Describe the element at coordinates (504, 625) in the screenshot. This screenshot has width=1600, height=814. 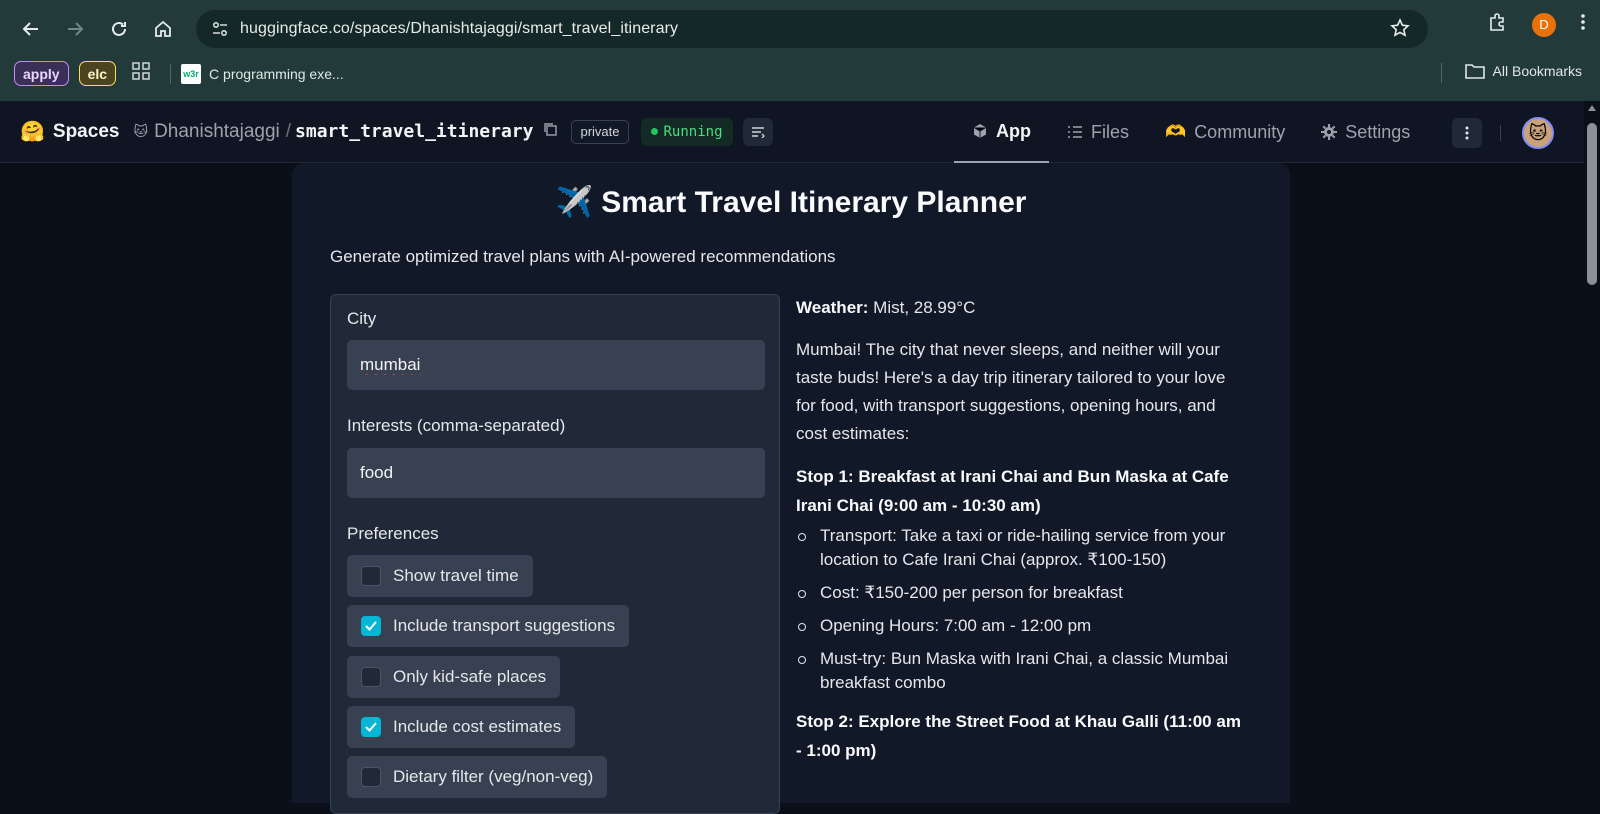
I see `pref-label: Include transport suggestions` at that location.